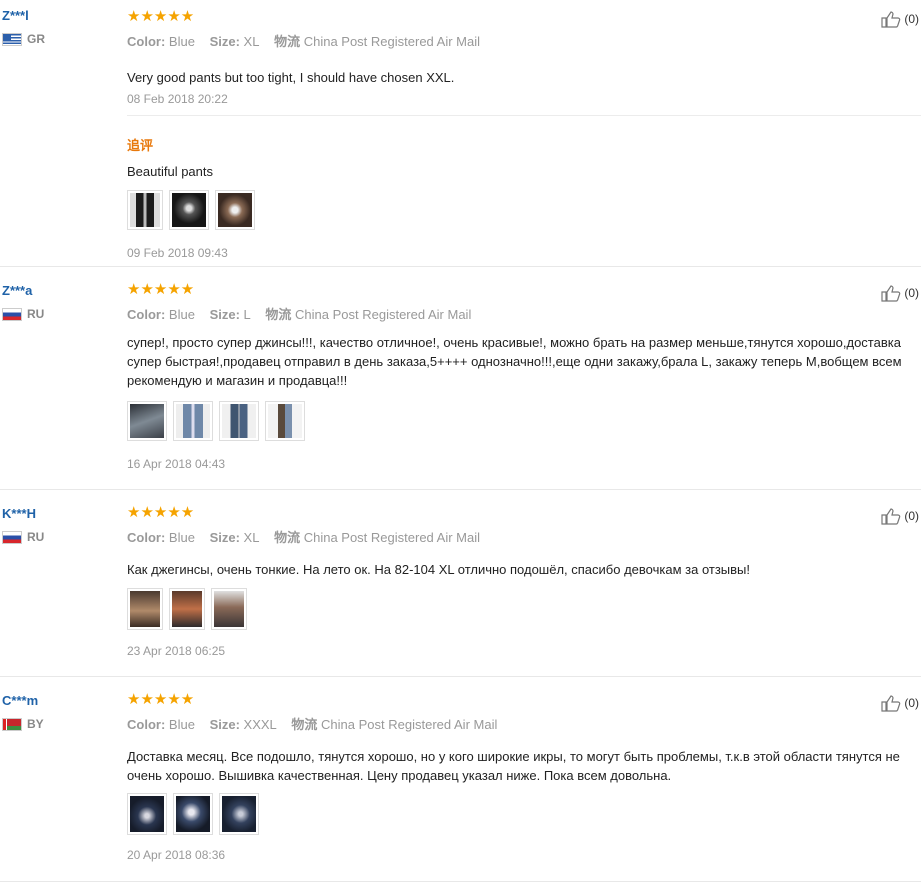 This screenshot has height=883, width=921. Describe the element at coordinates (57, 513) in the screenshot. I see `reviewer-name: K***H` at that location.